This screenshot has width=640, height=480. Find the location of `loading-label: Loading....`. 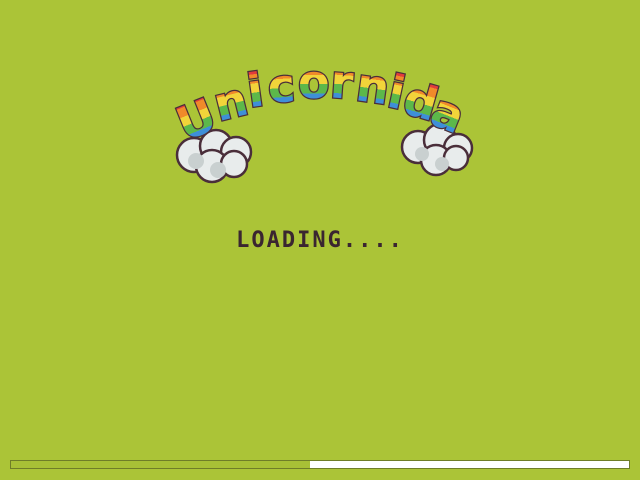

loading-label: Loading.... is located at coordinates (320, 240).